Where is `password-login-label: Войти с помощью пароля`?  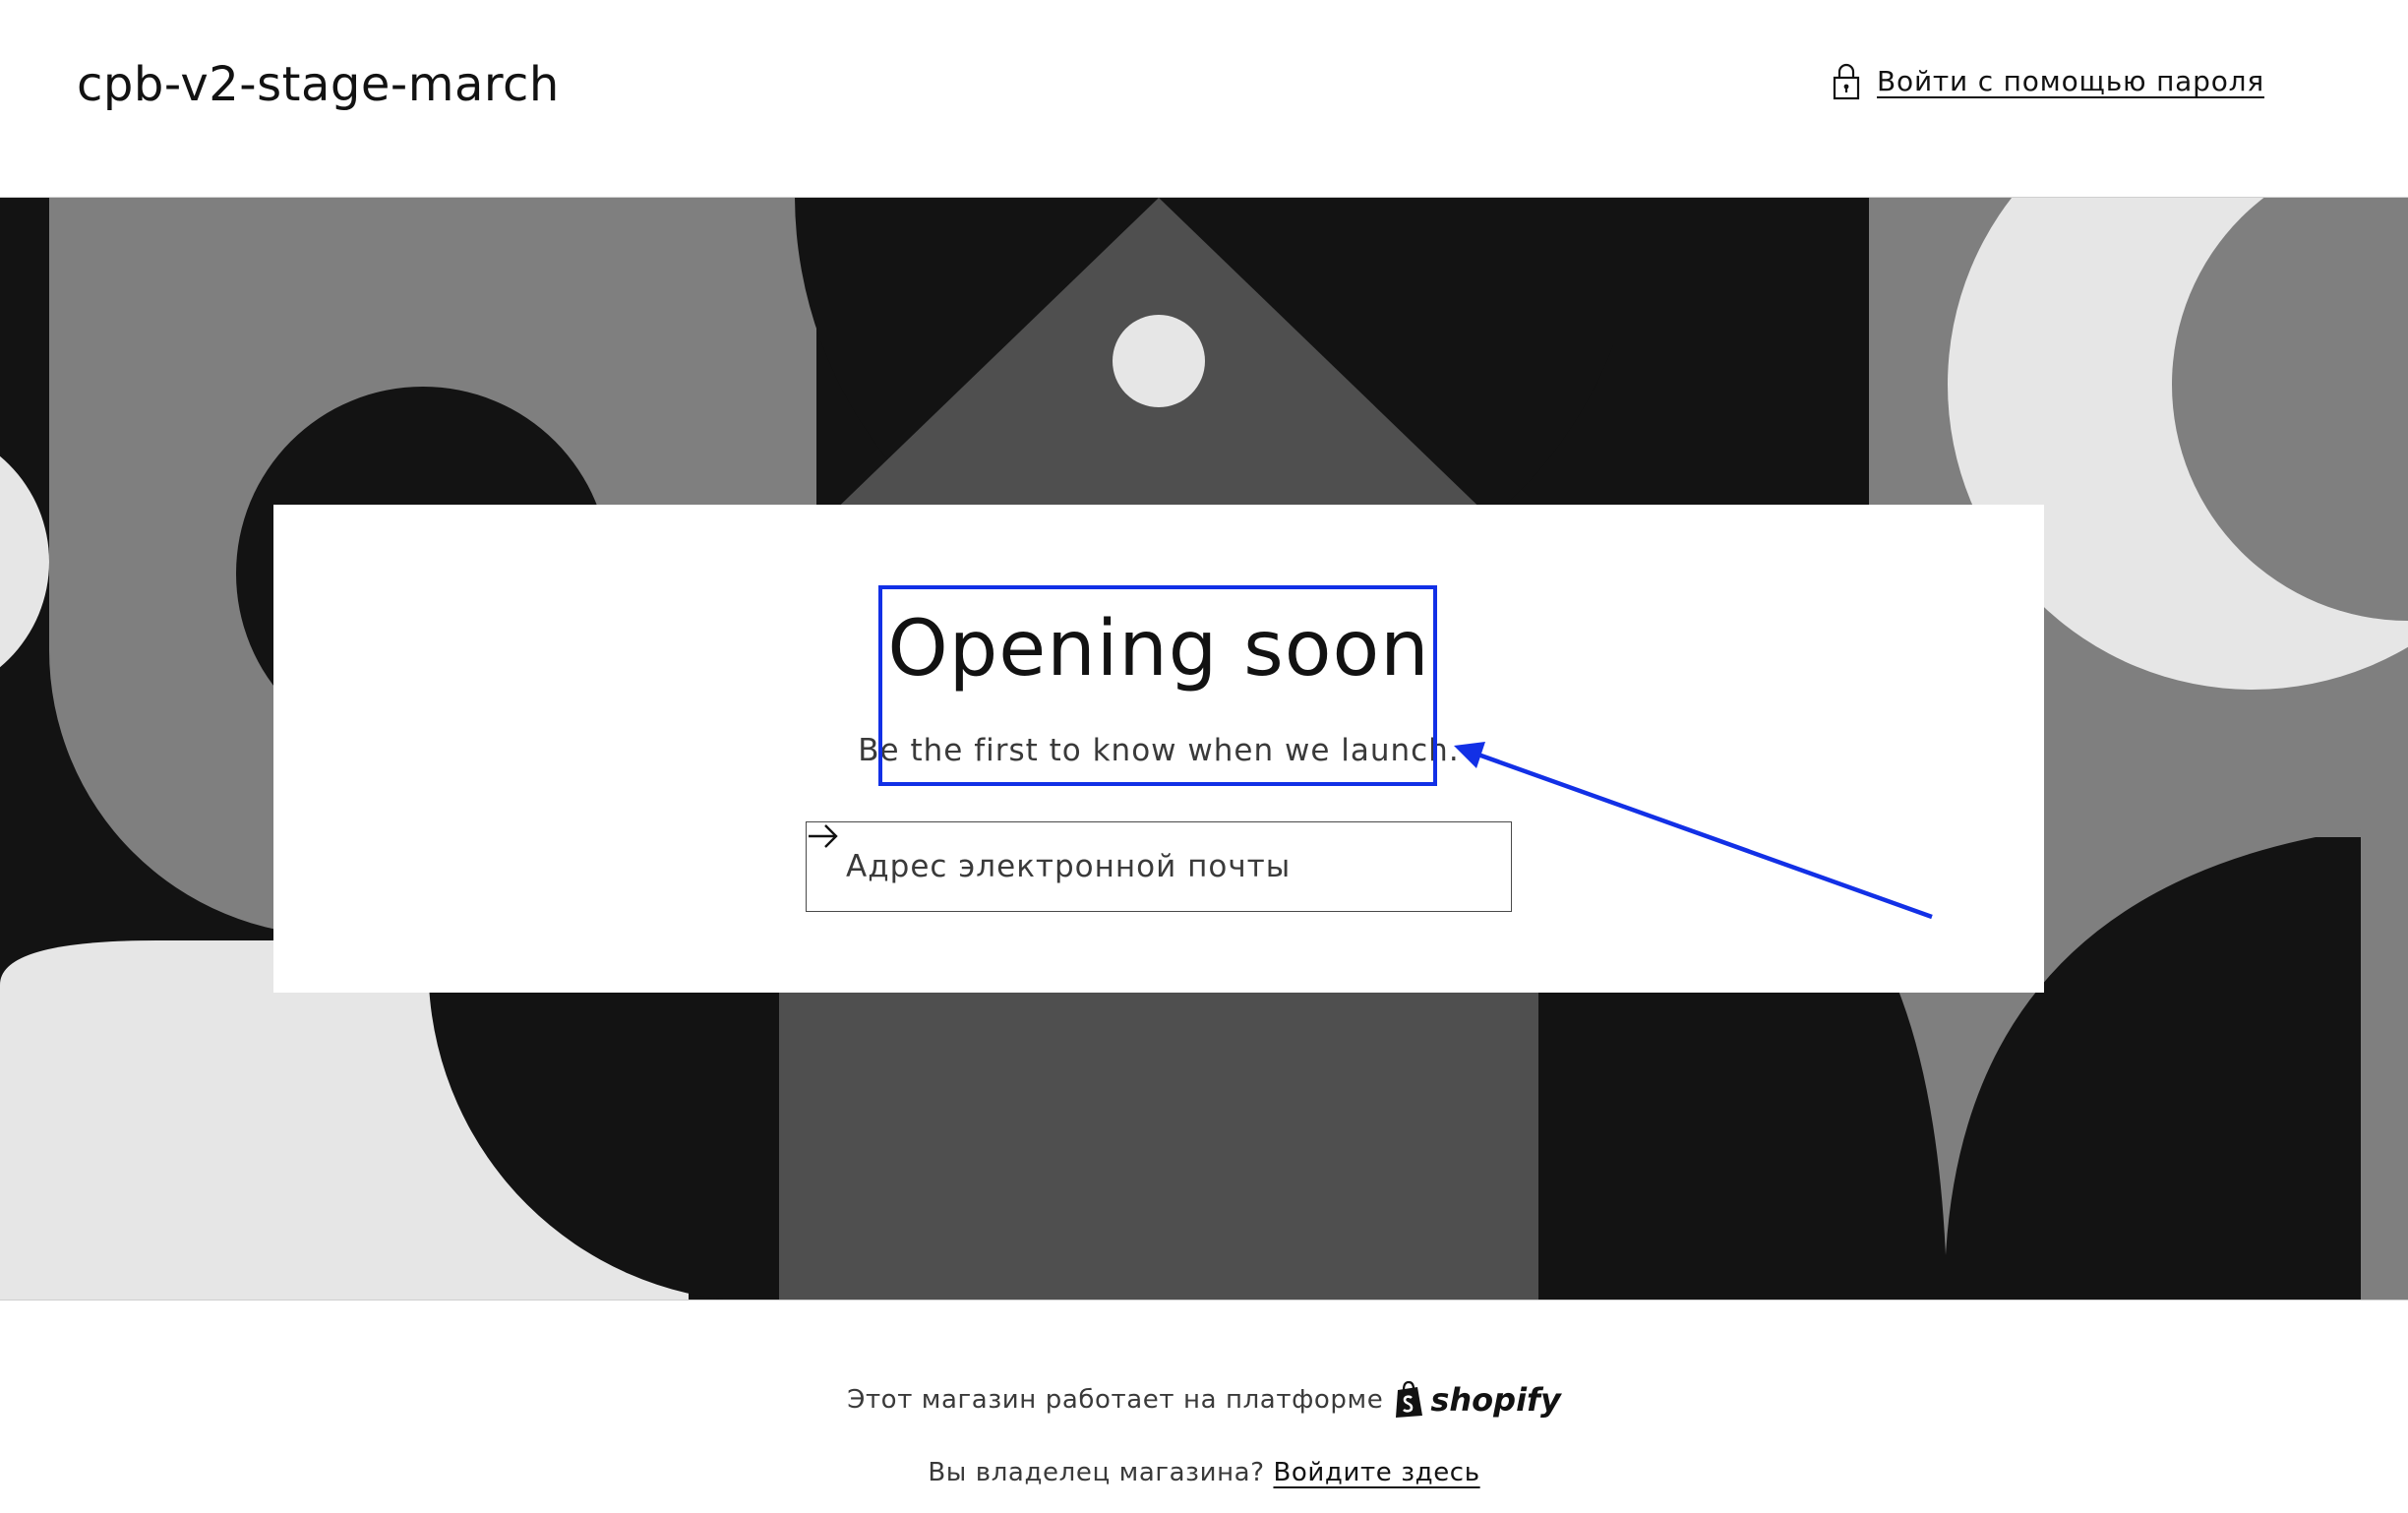
password-login-label: Войти с помощью пароля is located at coordinates (2070, 81).